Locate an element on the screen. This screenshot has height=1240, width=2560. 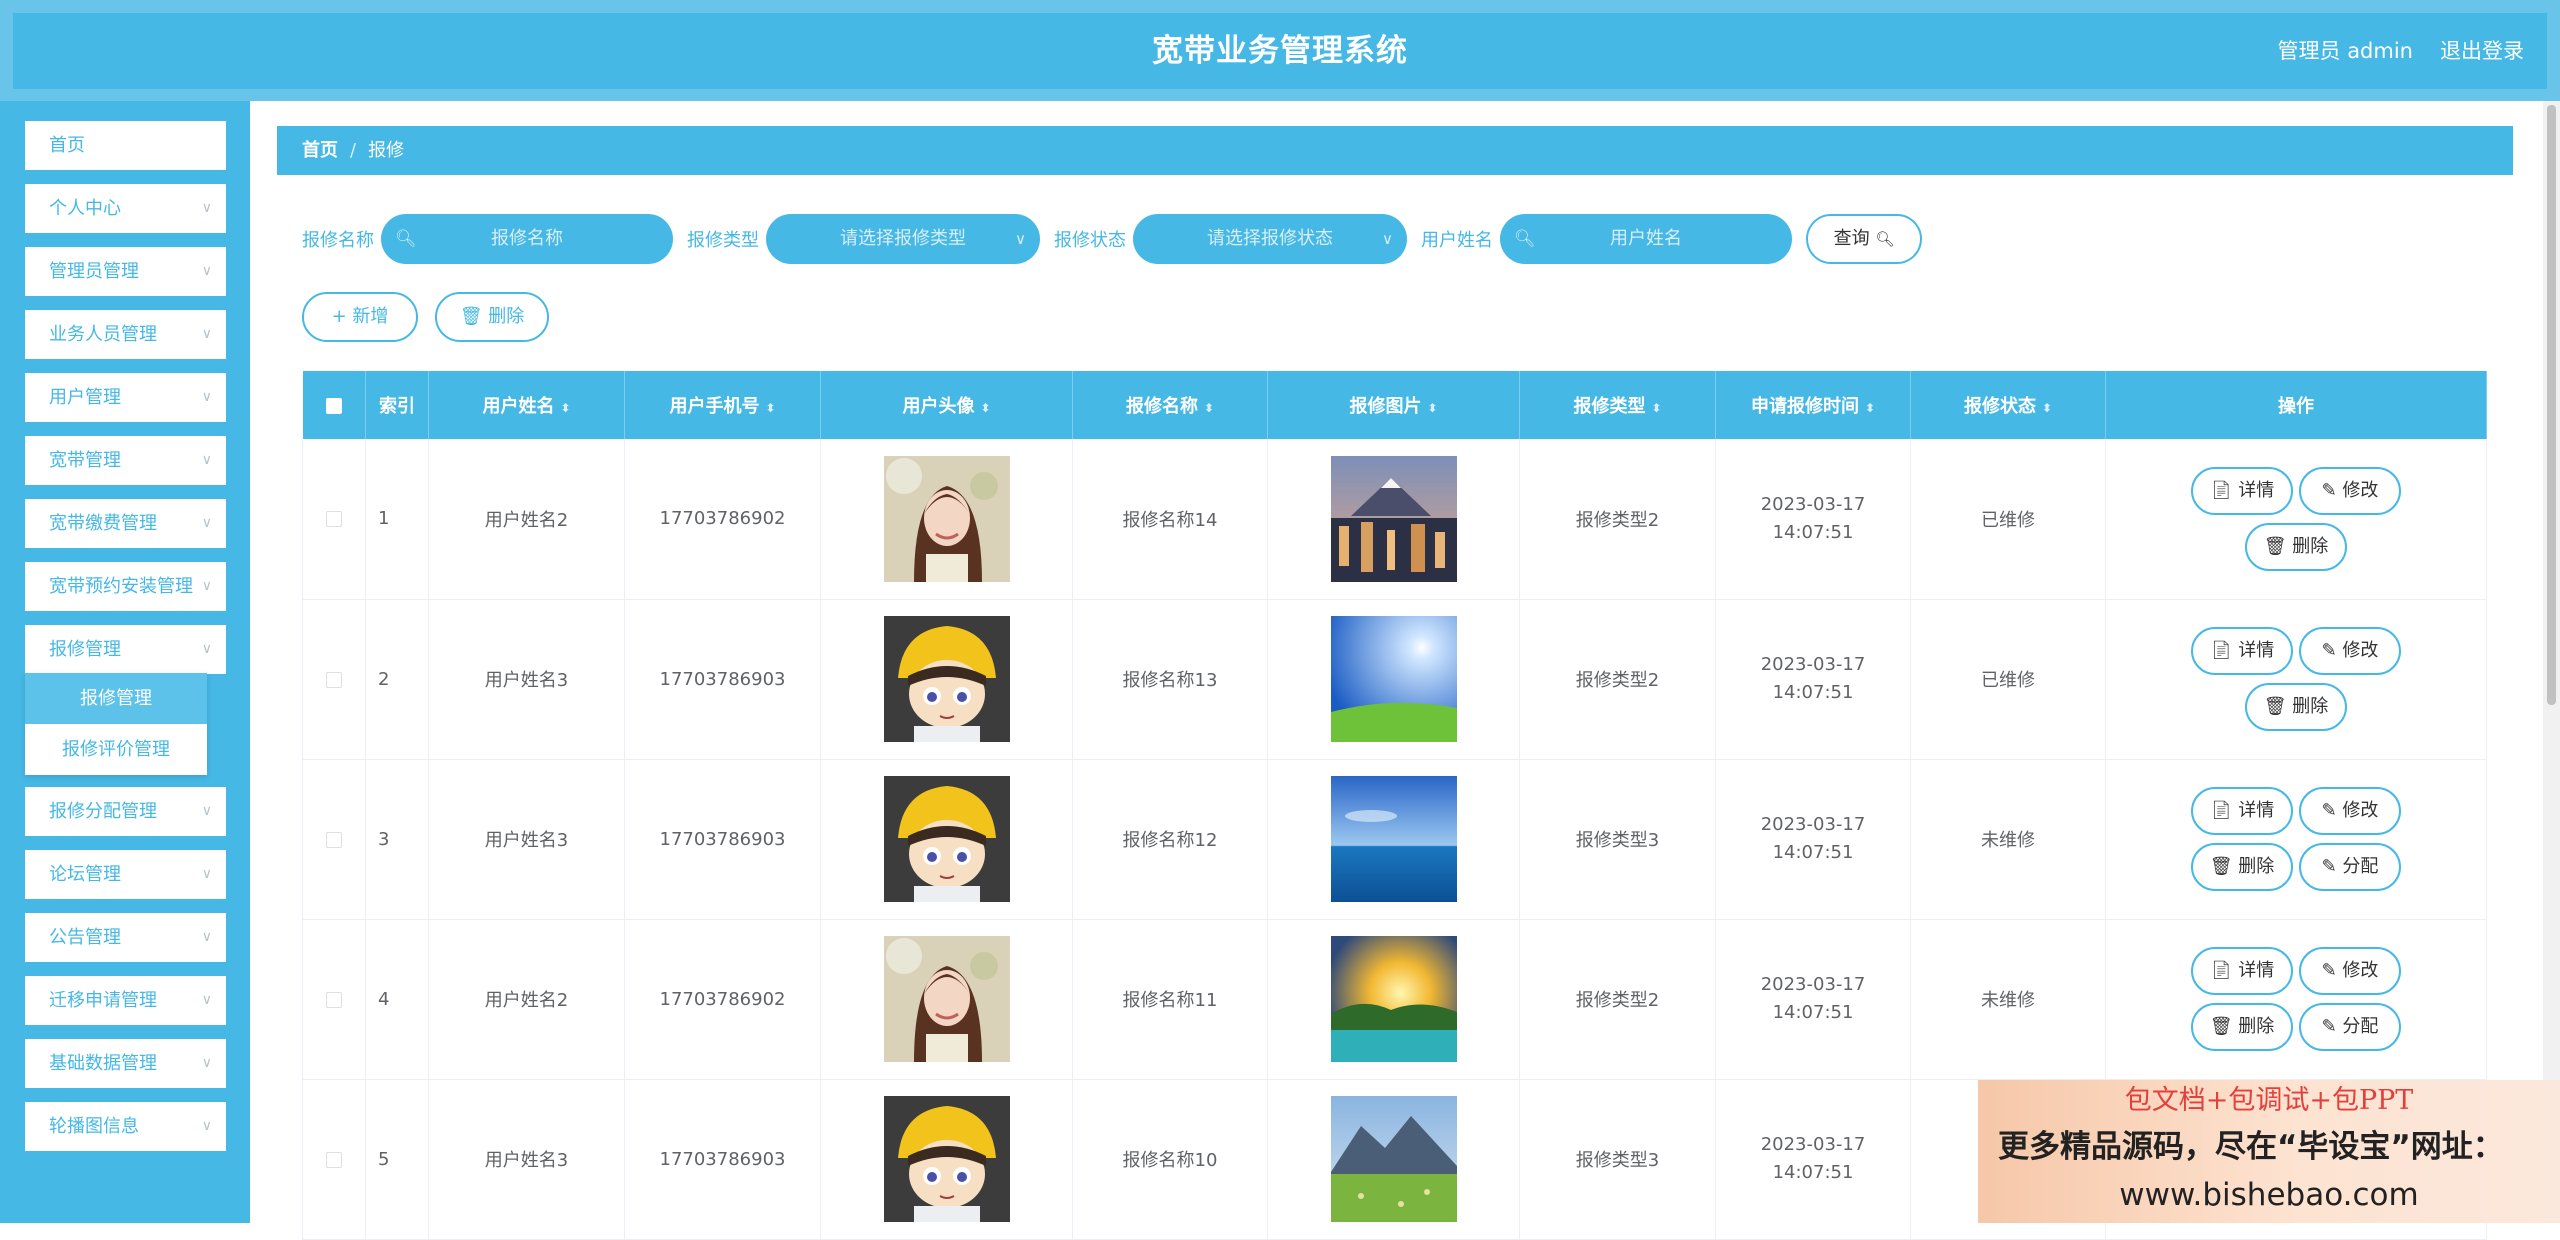
column-header: 报修状态 ⬍ is located at coordinates (2008, 405).